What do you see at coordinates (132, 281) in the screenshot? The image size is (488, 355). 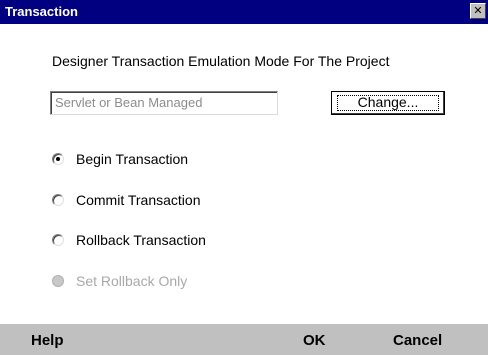 I see `radio-label-disabled: Set Rollback Only` at bounding box center [132, 281].